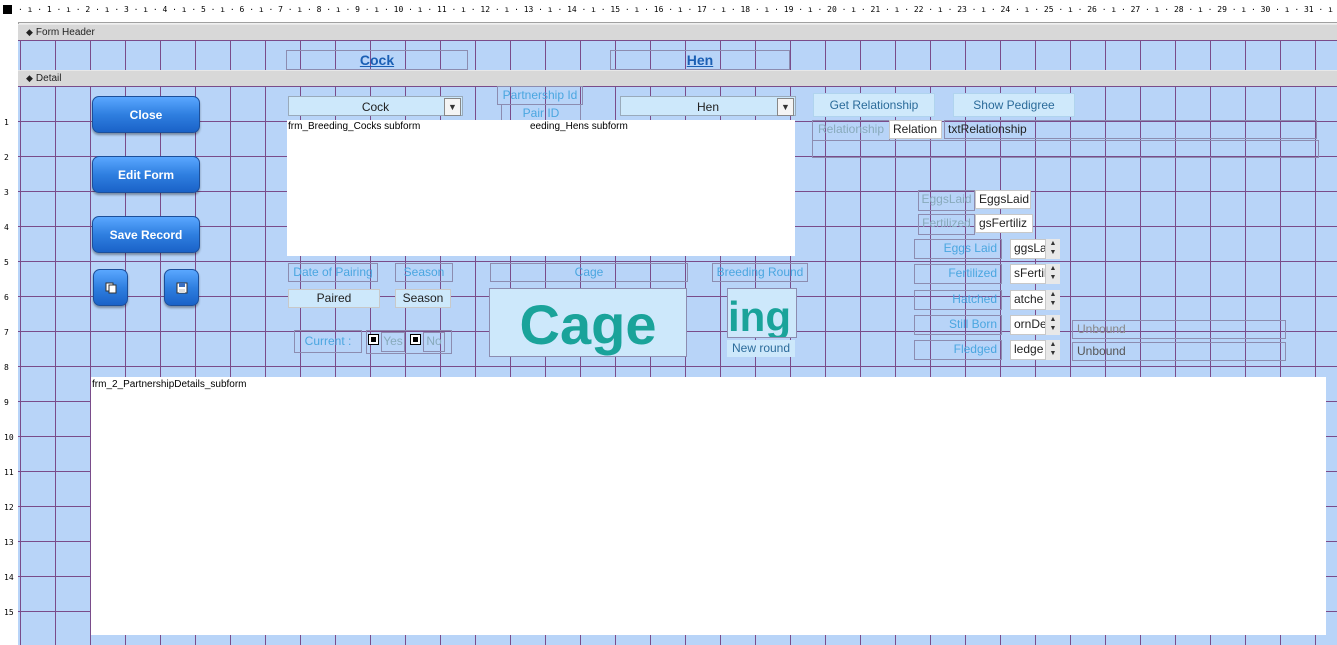 Image resolution: width=1337 pixels, height=645 pixels. I want to click on still-born-field: ornDe, so click(1028, 325).